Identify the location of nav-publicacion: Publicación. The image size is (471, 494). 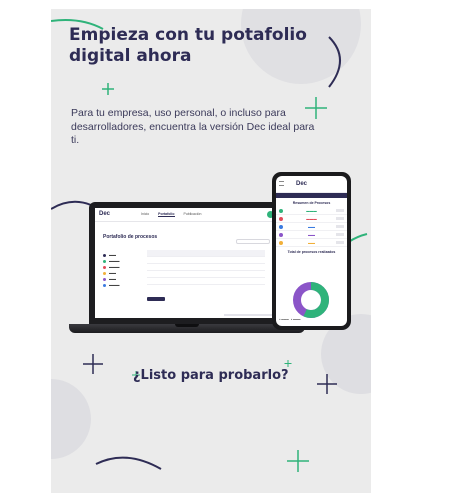
(192, 214).